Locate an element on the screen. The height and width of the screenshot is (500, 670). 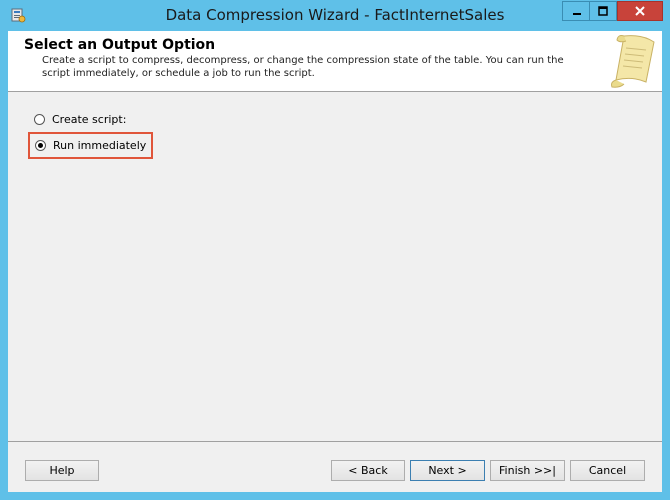
back-button: < Back is located at coordinates (368, 470).